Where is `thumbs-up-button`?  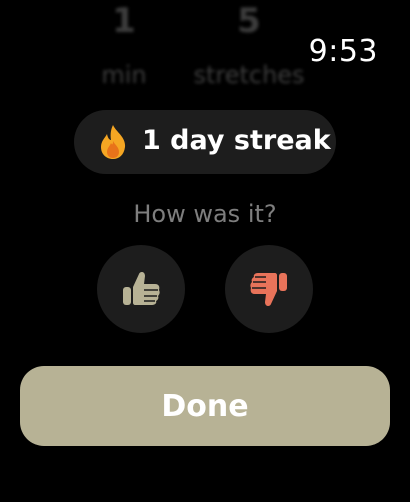
thumbs-up-button is located at coordinates (141, 289).